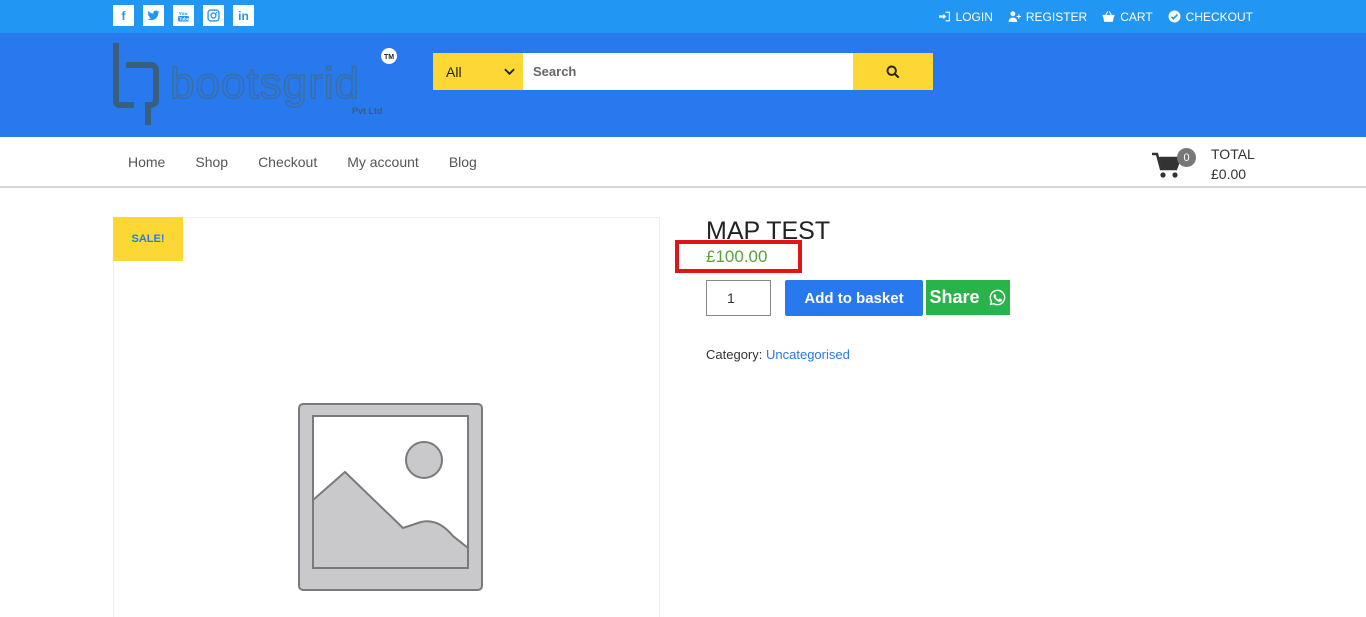 The image size is (1366, 617). What do you see at coordinates (808, 354) in the screenshot?
I see `category-link: Uncategorised` at bounding box center [808, 354].